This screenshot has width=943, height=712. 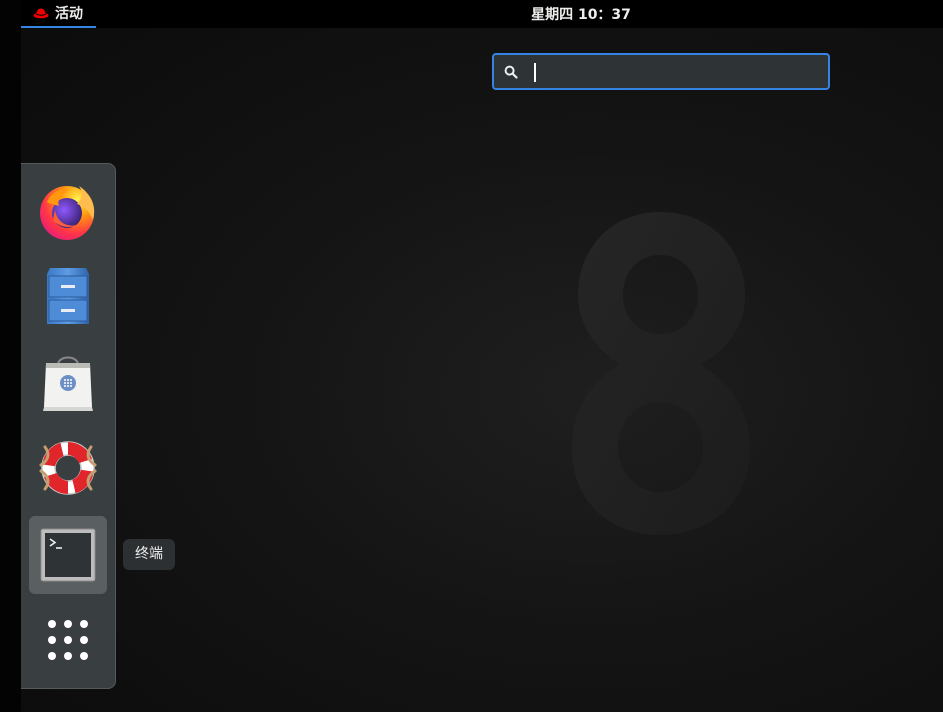 I want to click on terminal-icon, so click(x=68, y=555).